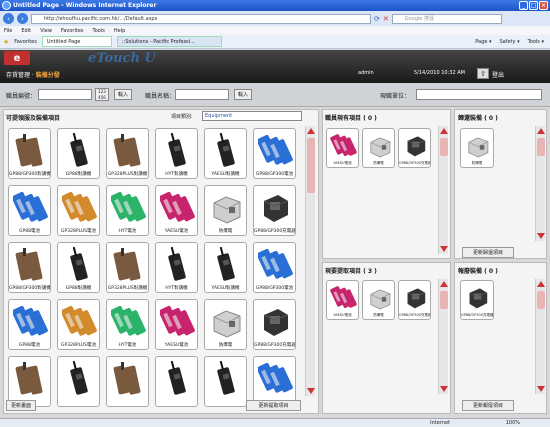 This screenshot has height=427, width=550. Describe the element at coordinates (22, 18) in the screenshot. I see `forward-icon: ›` at that location.